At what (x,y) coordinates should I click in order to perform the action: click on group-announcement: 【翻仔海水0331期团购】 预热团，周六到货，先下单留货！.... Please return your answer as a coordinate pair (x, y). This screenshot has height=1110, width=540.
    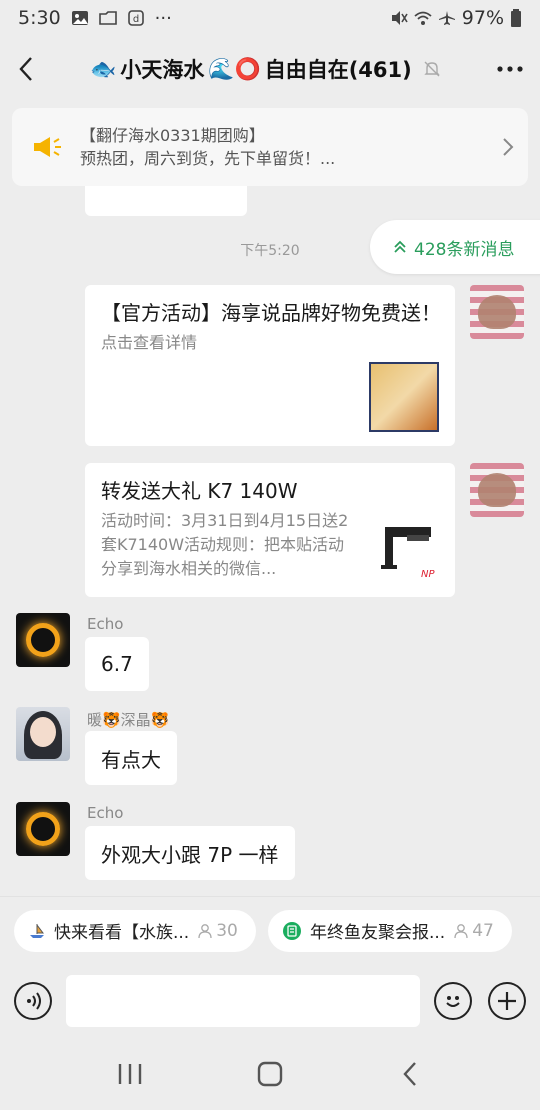
    Looking at the image, I should click on (270, 147).